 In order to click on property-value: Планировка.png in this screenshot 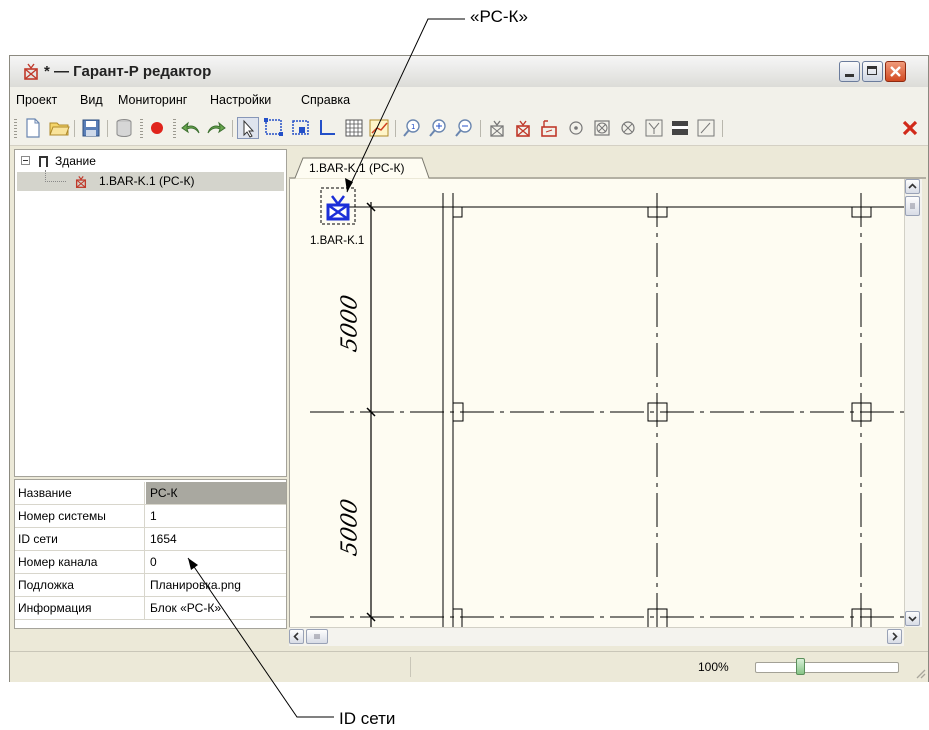, I will do `click(216, 585)`.